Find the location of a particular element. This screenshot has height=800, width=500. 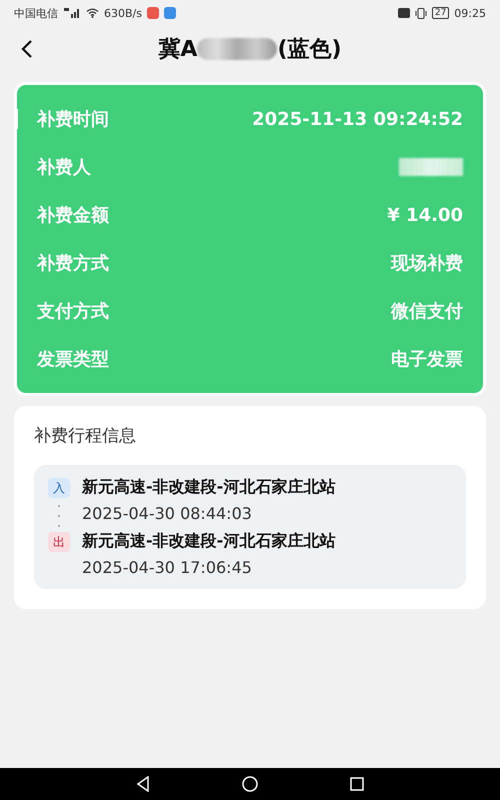

row-label: 发票类型 is located at coordinates (73, 359).